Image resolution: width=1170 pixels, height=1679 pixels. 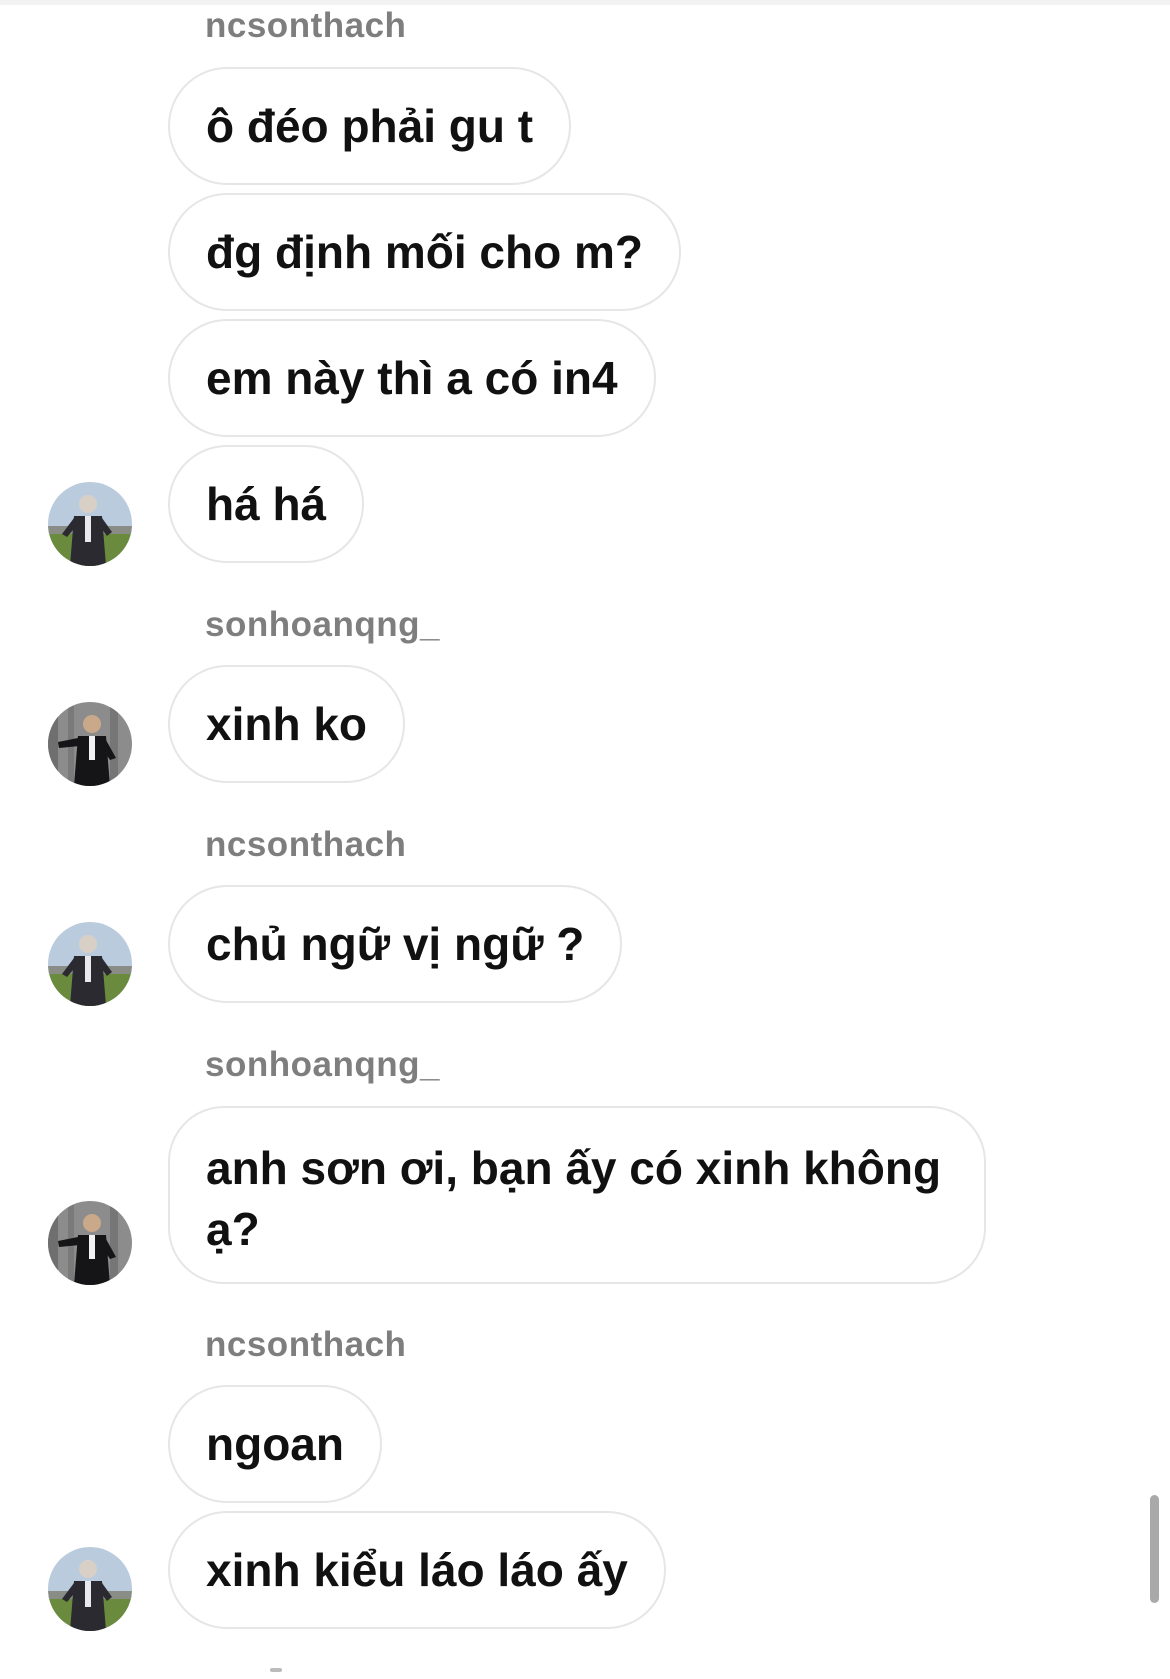 I want to click on message-bubble: ô đéo phải gu t, so click(x=370, y=126).